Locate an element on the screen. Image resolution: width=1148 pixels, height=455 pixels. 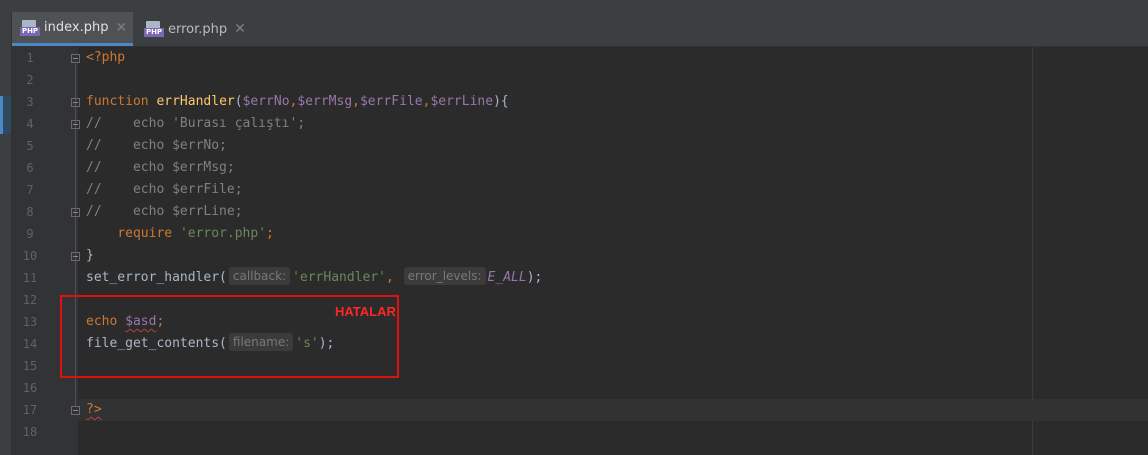
line-number: 13 is located at coordinates (30, 322).